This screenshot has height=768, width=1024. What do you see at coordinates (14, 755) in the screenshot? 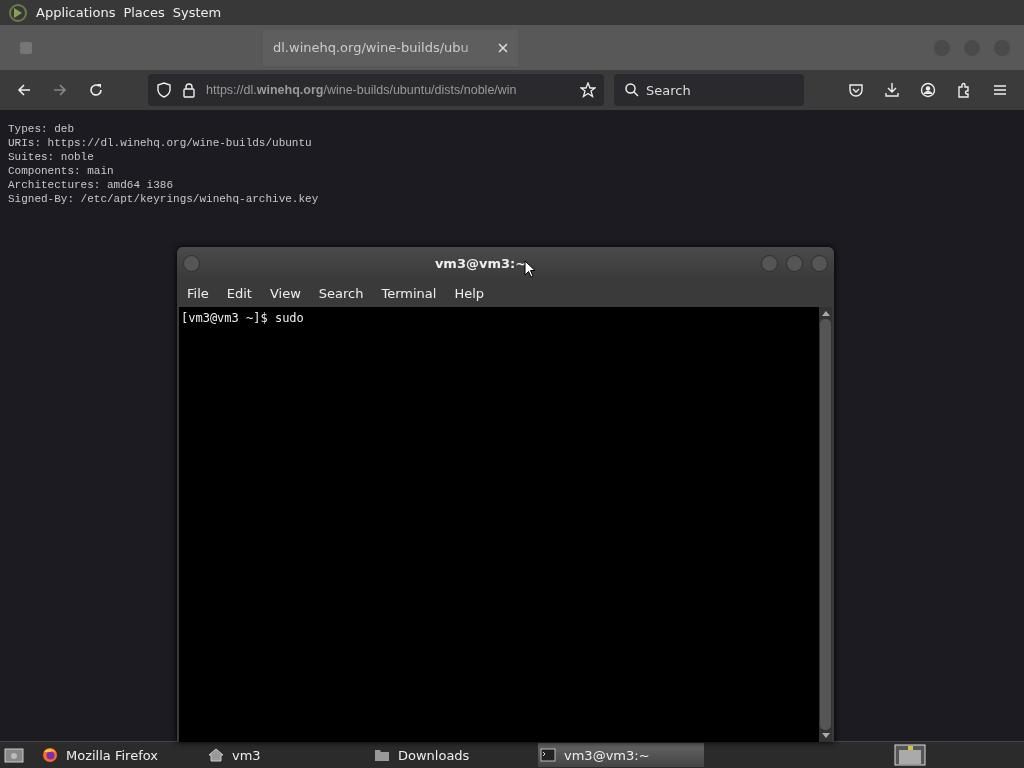
I see `desktop-icon` at bounding box center [14, 755].